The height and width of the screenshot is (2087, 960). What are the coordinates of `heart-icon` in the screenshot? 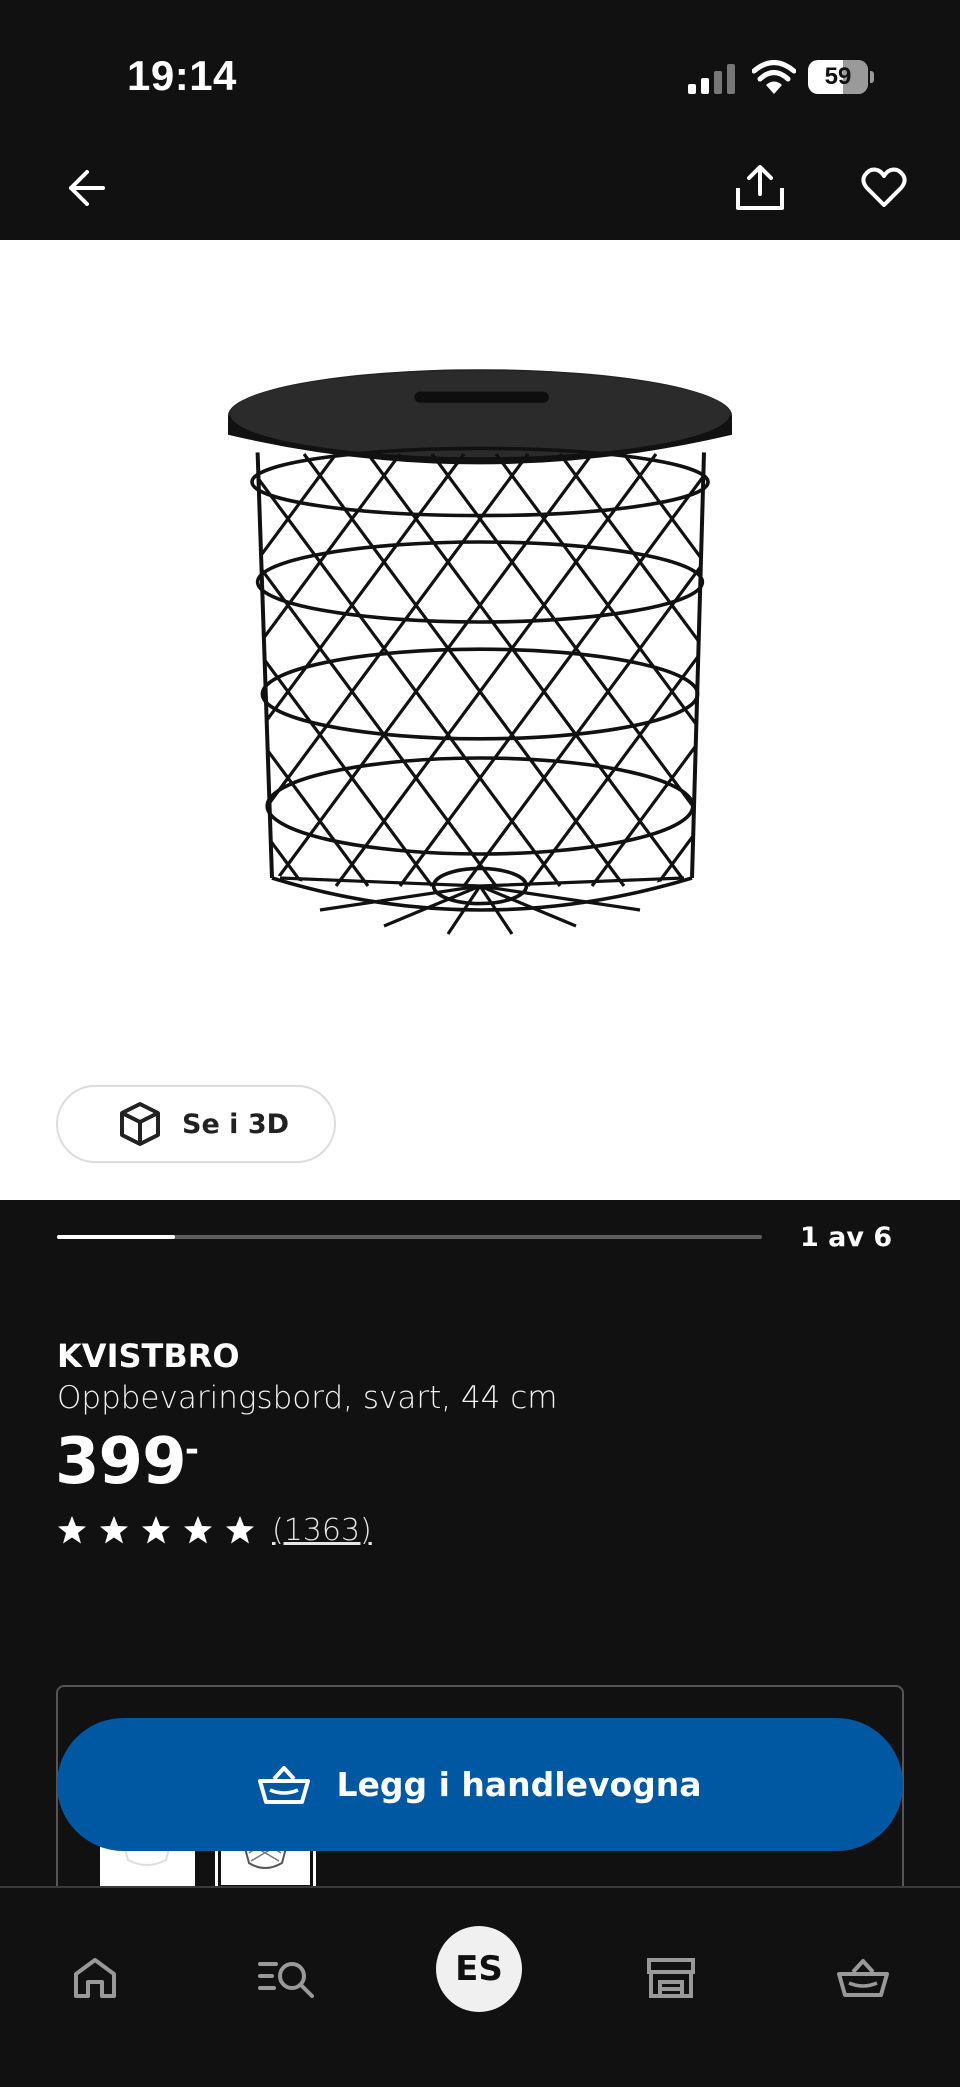 It's located at (884, 187).